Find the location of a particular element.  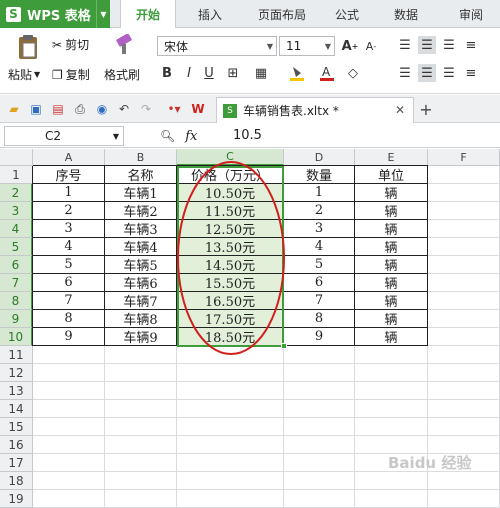

cell-c13 is located at coordinates (230, 391).